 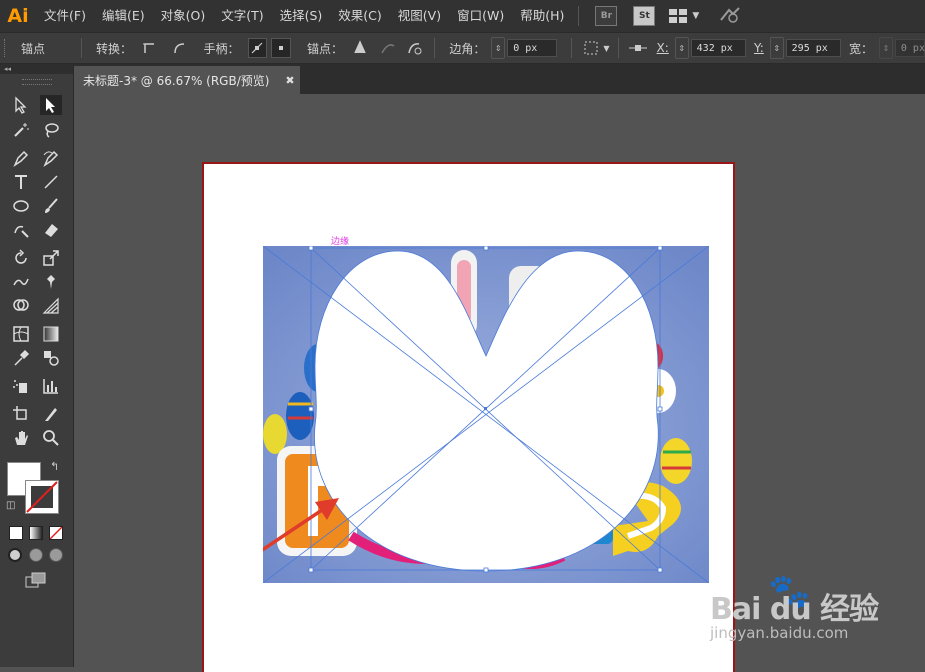 What do you see at coordinates (187, 80) in the screenshot?
I see `document-tab: 未标题-3* @ 66.67% (RGB/预览) ✖` at bounding box center [187, 80].